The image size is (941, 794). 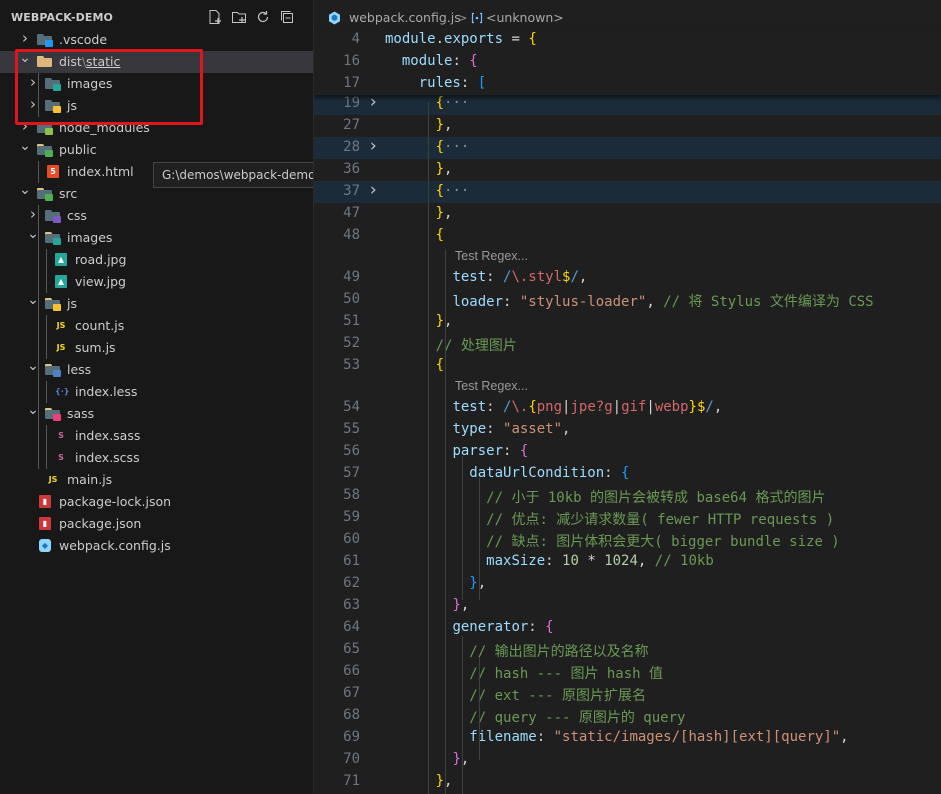 I want to click on tree-folder: ⌄ images, so click(x=156, y=238).